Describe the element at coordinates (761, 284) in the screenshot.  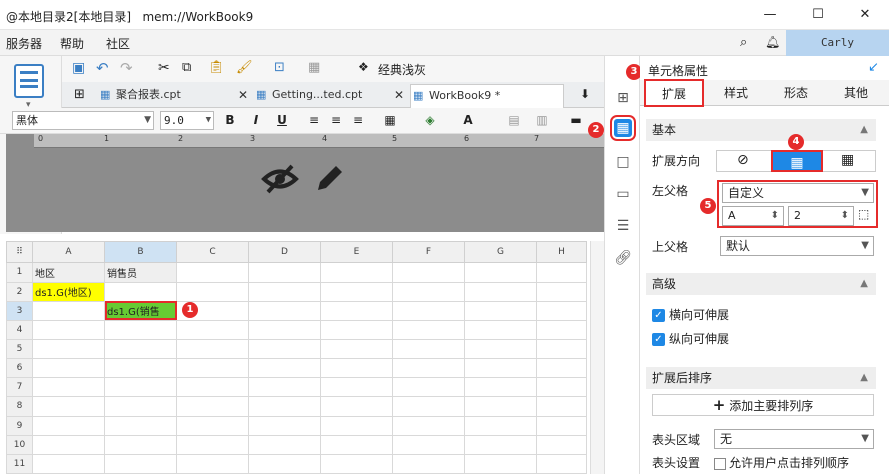
I see `section-advanced: 高级 ▲` at that location.